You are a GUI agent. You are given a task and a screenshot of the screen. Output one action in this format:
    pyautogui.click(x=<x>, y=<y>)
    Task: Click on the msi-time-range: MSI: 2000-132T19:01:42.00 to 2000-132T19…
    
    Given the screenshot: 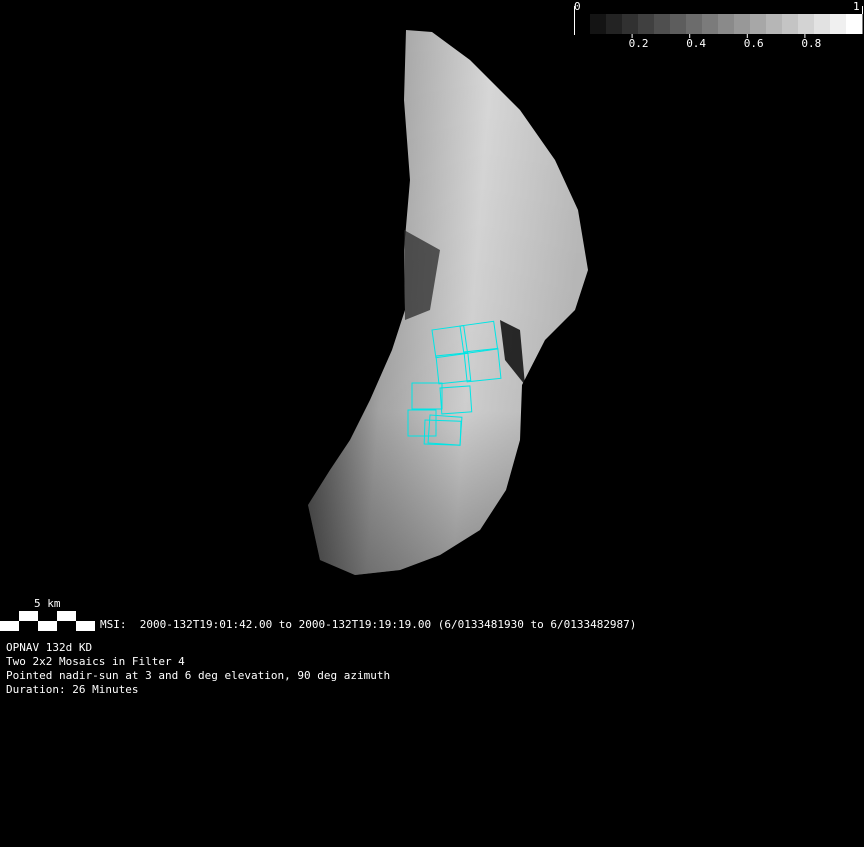 What is the action you would take?
    pyautogui.click(x=368, y=624)
    